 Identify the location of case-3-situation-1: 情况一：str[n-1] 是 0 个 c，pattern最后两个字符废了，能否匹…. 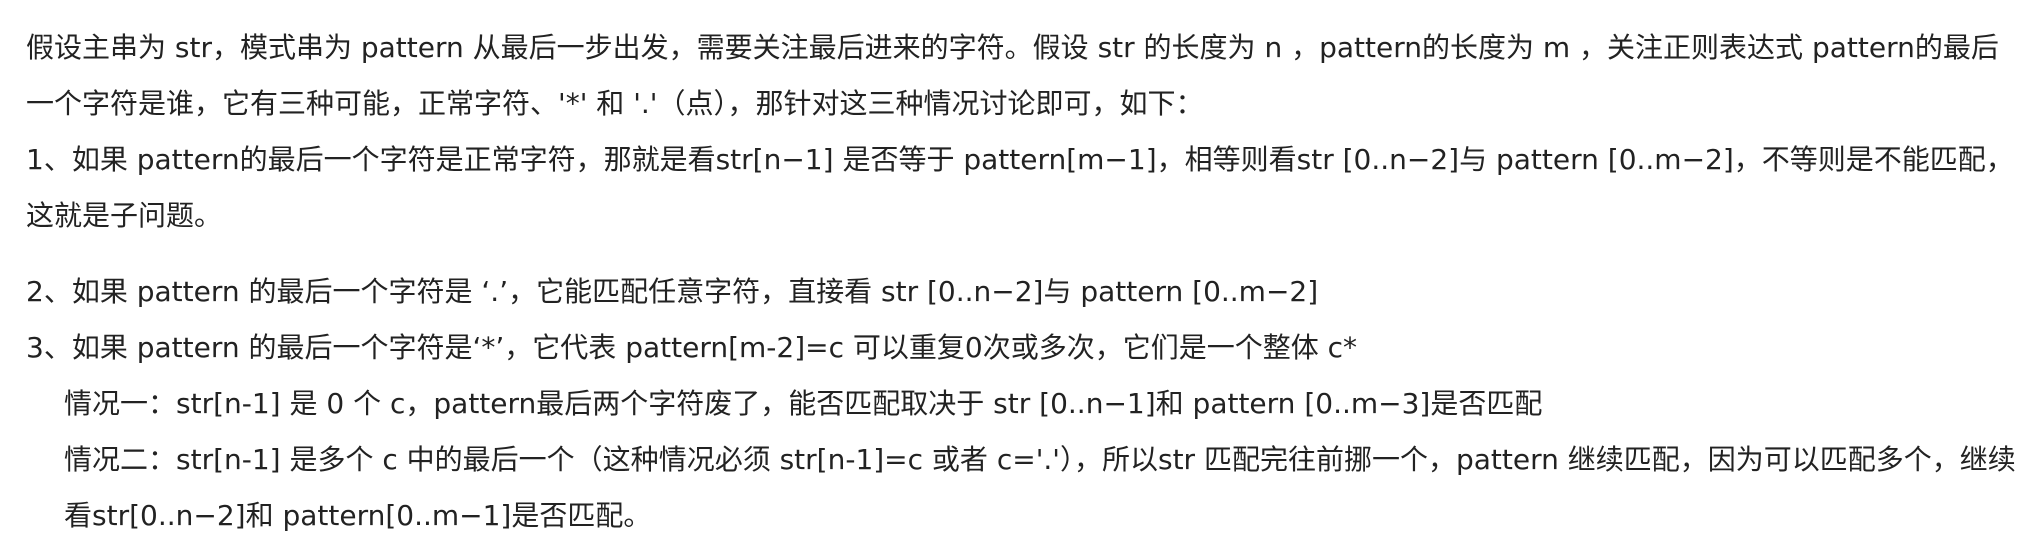
(803, 403).